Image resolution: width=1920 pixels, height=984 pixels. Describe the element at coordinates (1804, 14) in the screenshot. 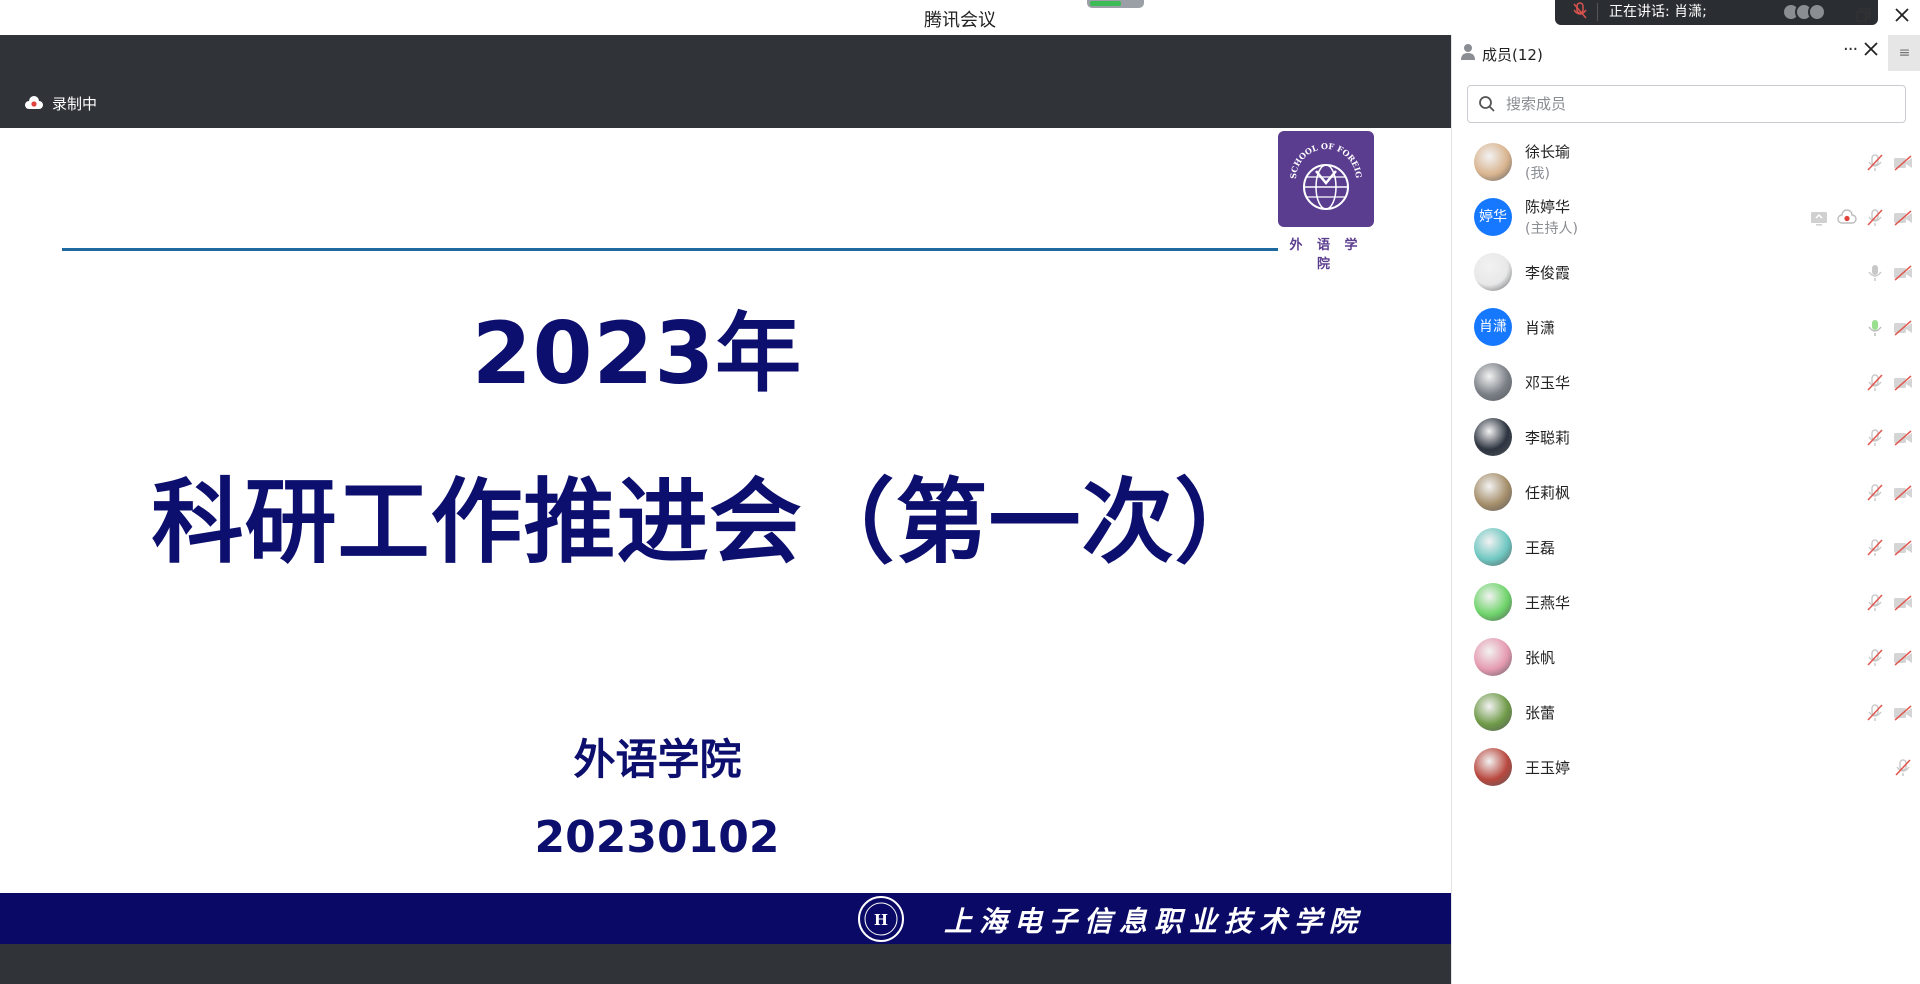

I see `speaker-avatars` at that location.